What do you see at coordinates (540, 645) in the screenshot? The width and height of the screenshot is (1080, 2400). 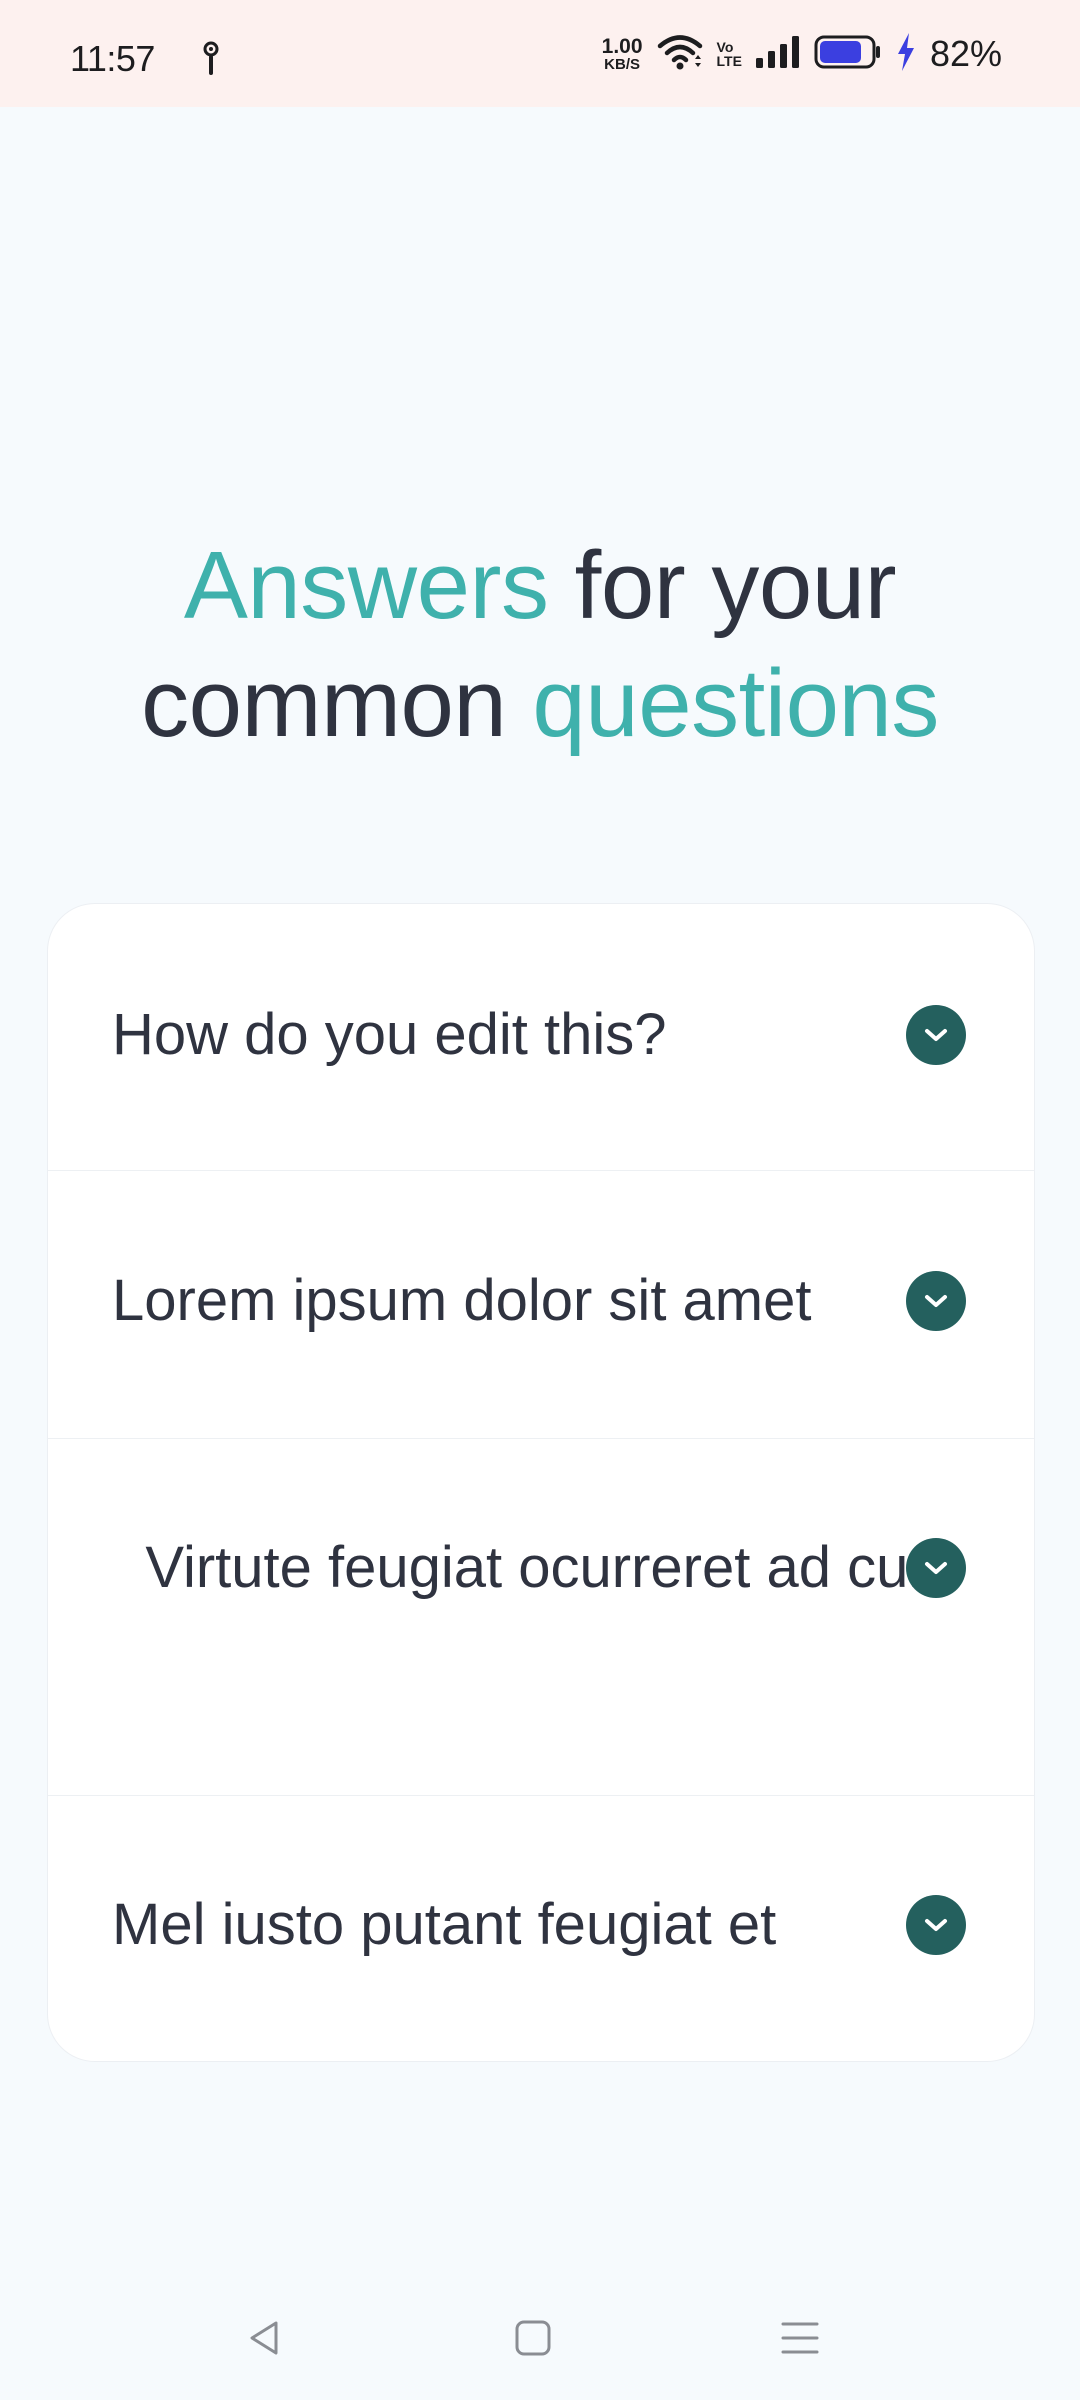 I see `page-title: Answers for your common questions` at bounding box center [540, 645].